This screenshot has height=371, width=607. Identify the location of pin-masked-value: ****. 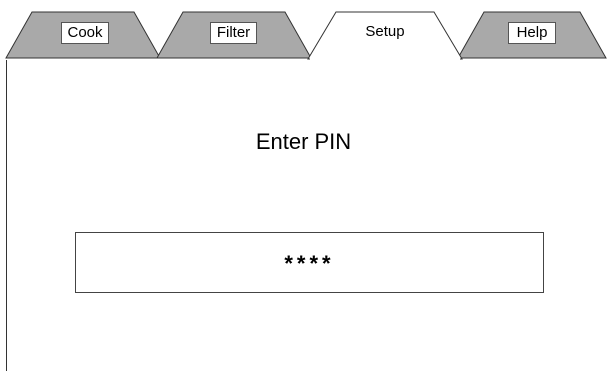
(309, 263).